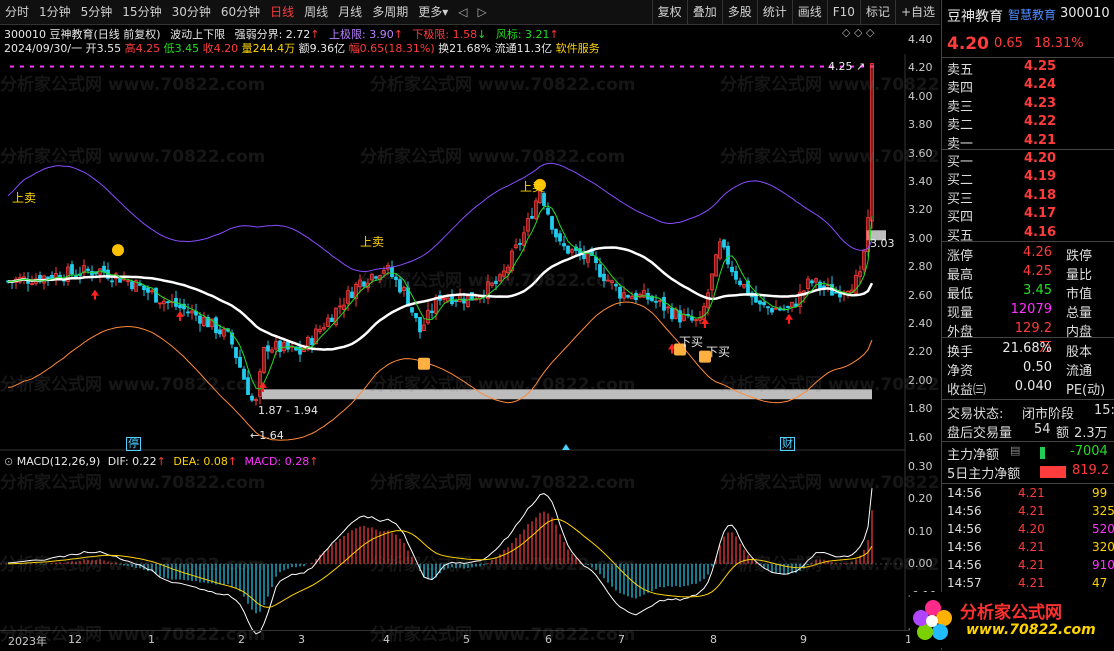 Image resolution: width=1114 pixels, height=651 pixels. Describe the element at coordinates (240, 12) in the screenshot. I see `period-tab-5: 60分钟` at that location.